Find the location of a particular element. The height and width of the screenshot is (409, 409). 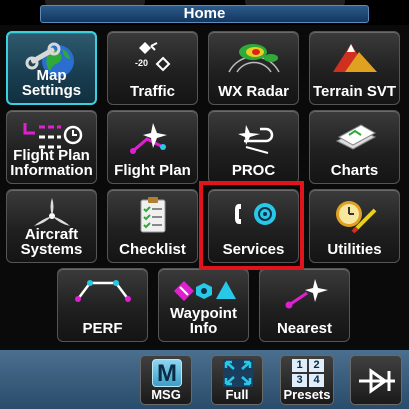

terrain-svt-button: Terrain SVT is located at coordinates (354, 68).